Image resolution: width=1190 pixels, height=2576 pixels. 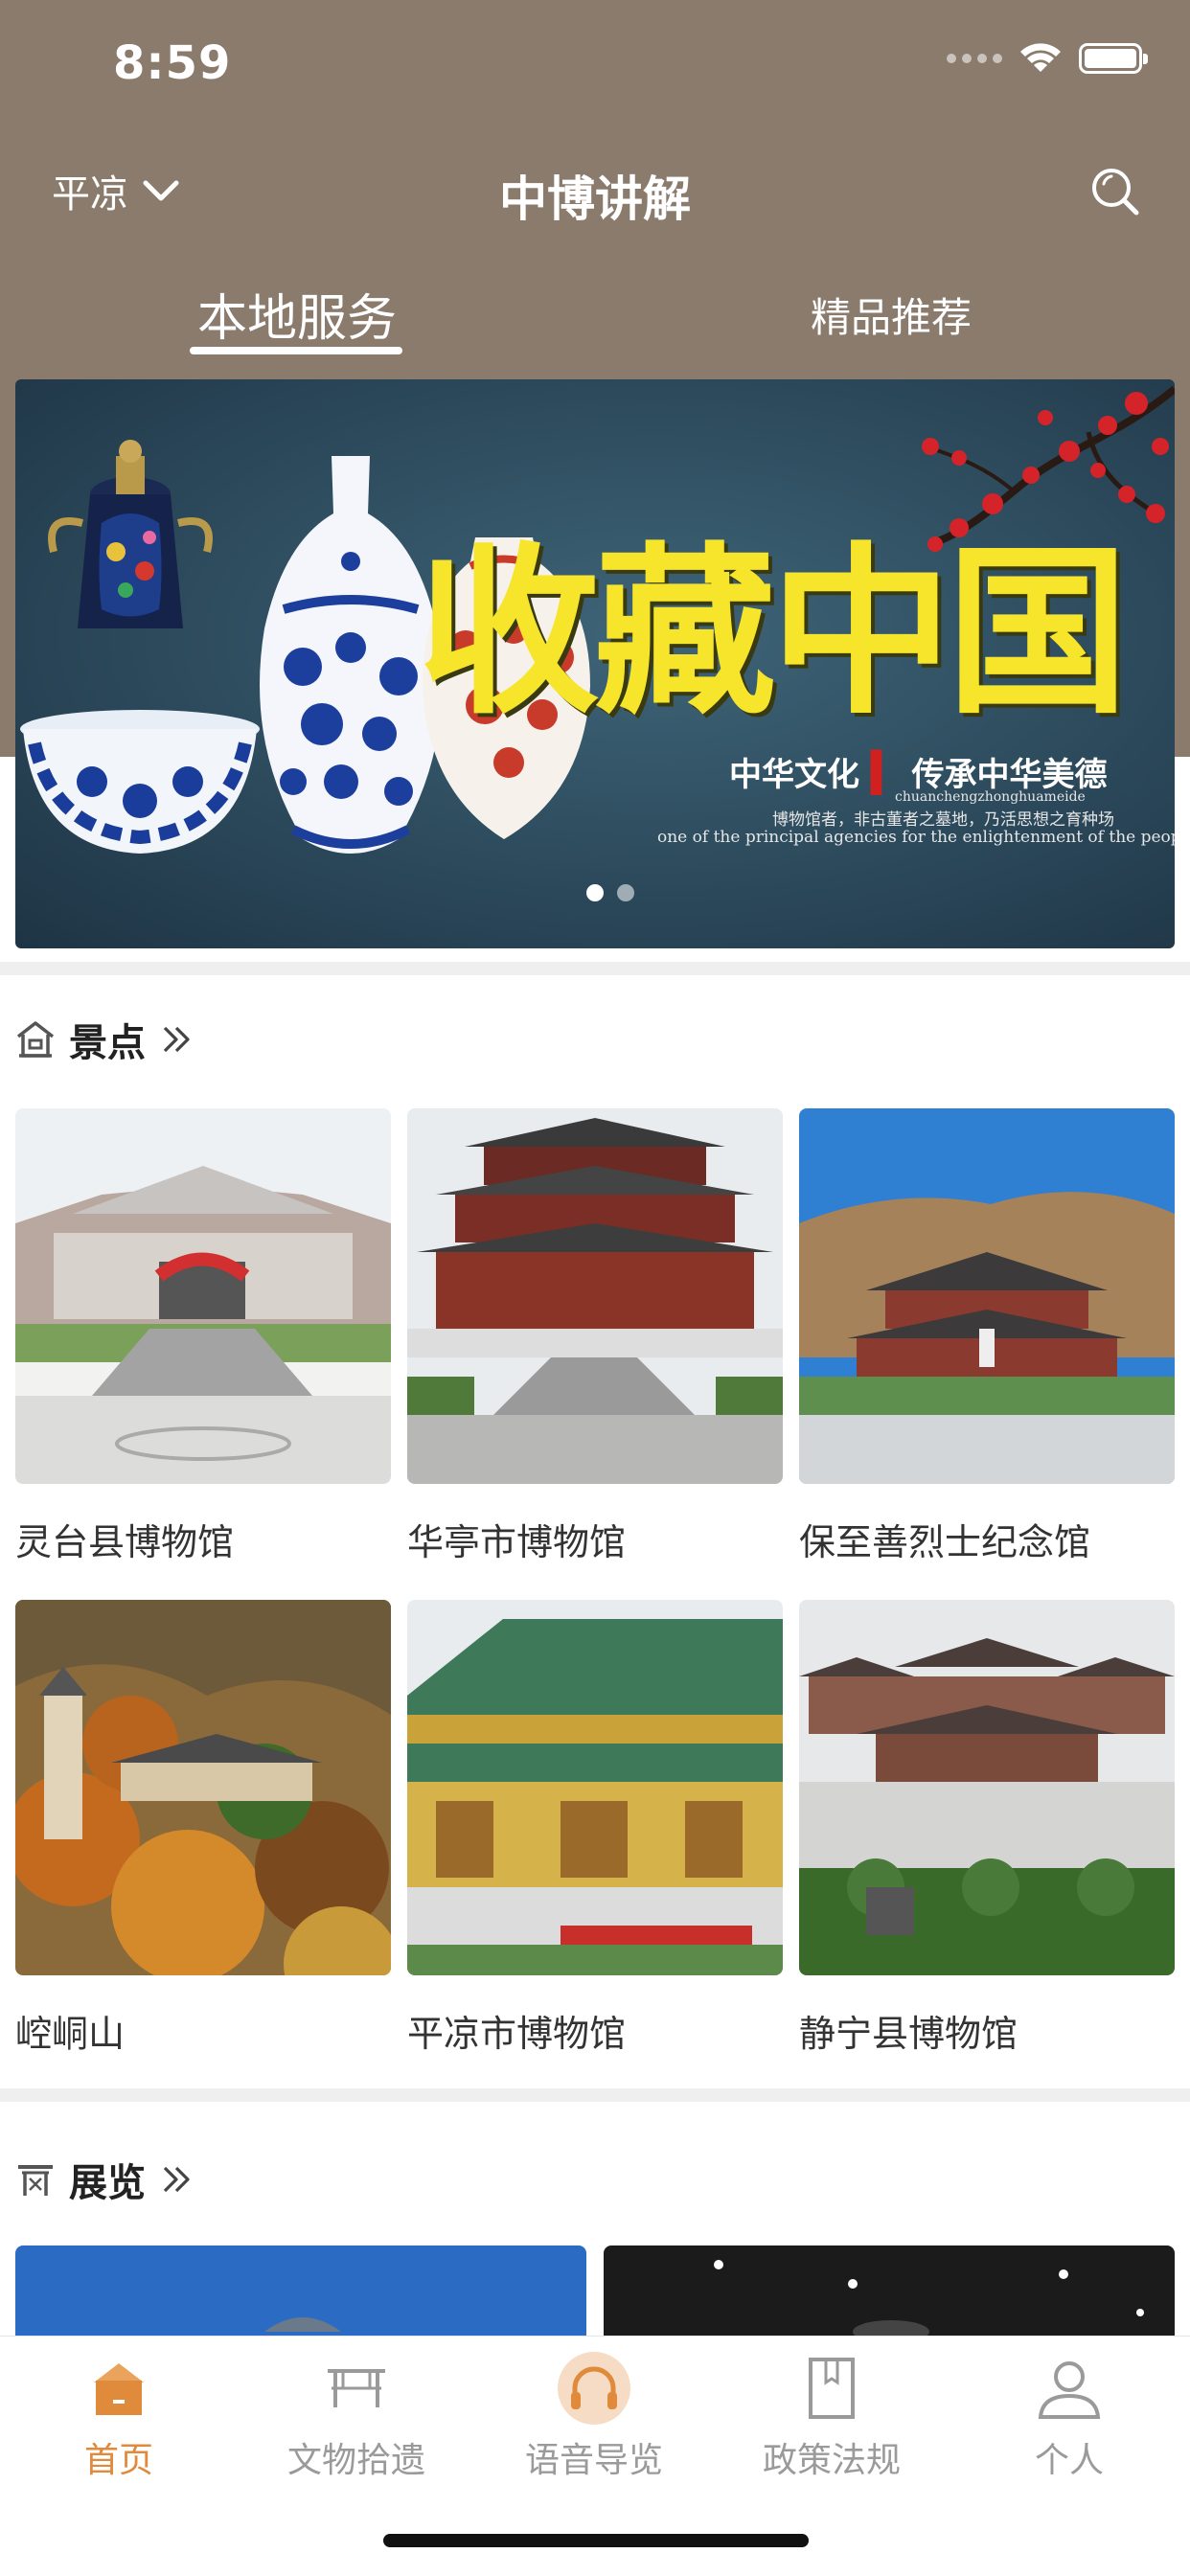 I want to click on top-nav: 平凉 中博讲解, so click(x=595, y=192).